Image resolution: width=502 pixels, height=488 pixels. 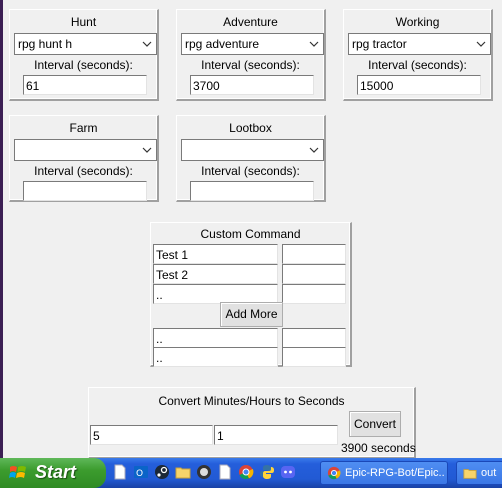 I want to click on hunt-panel: Hunt rpg hunt h Interval (seconds): 61, so click(x=84, y=55).